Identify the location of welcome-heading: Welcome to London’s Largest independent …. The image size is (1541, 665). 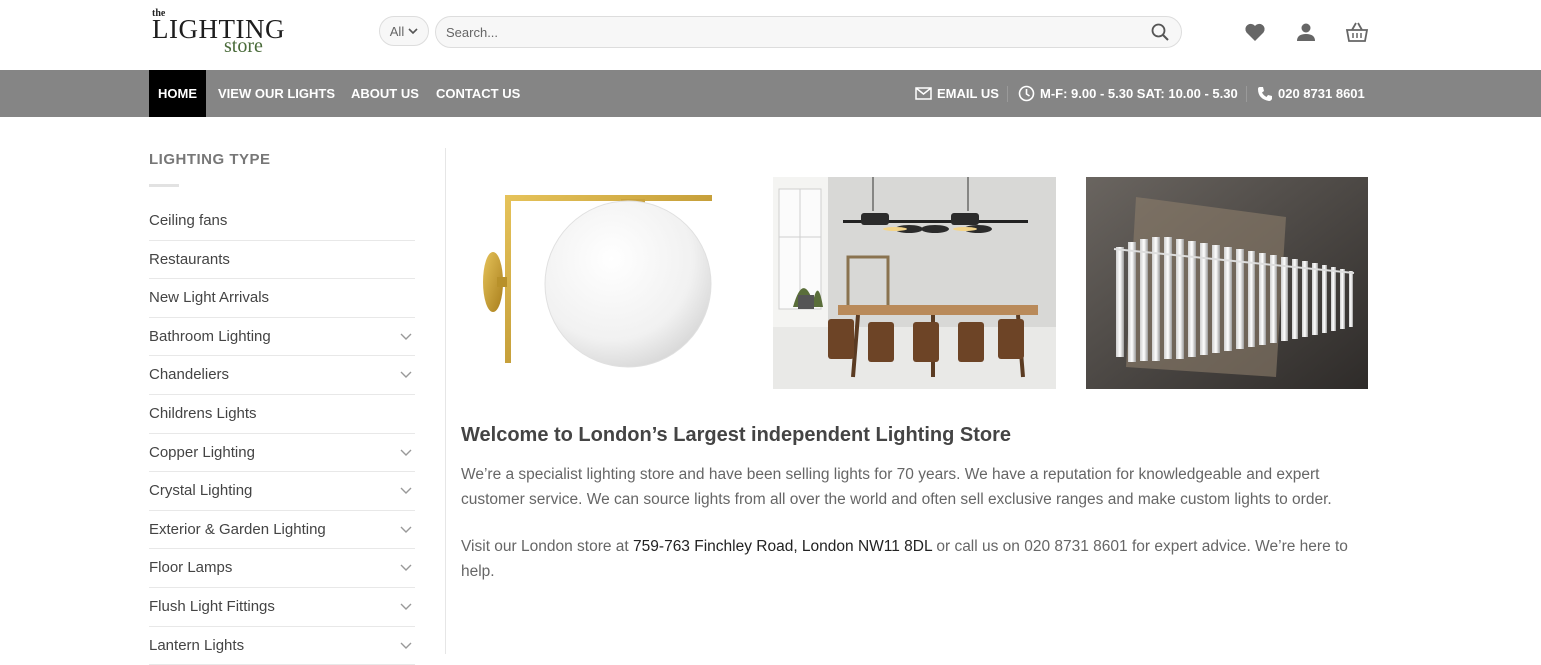
(736, 435).